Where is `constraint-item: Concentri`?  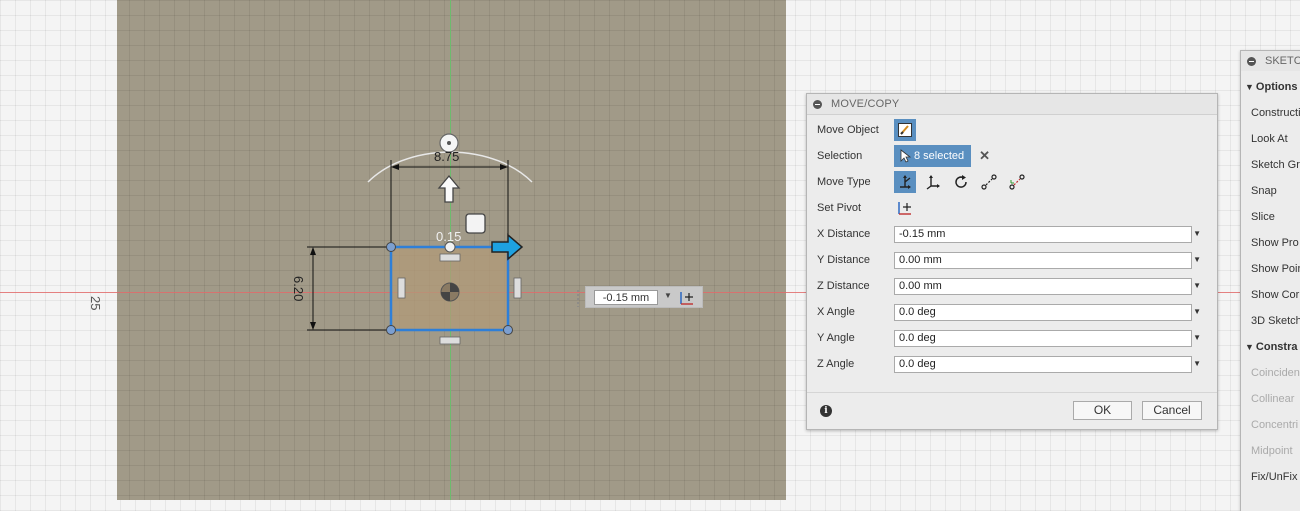
constraint-item: Concentri is located at coordinates (1274, 425).